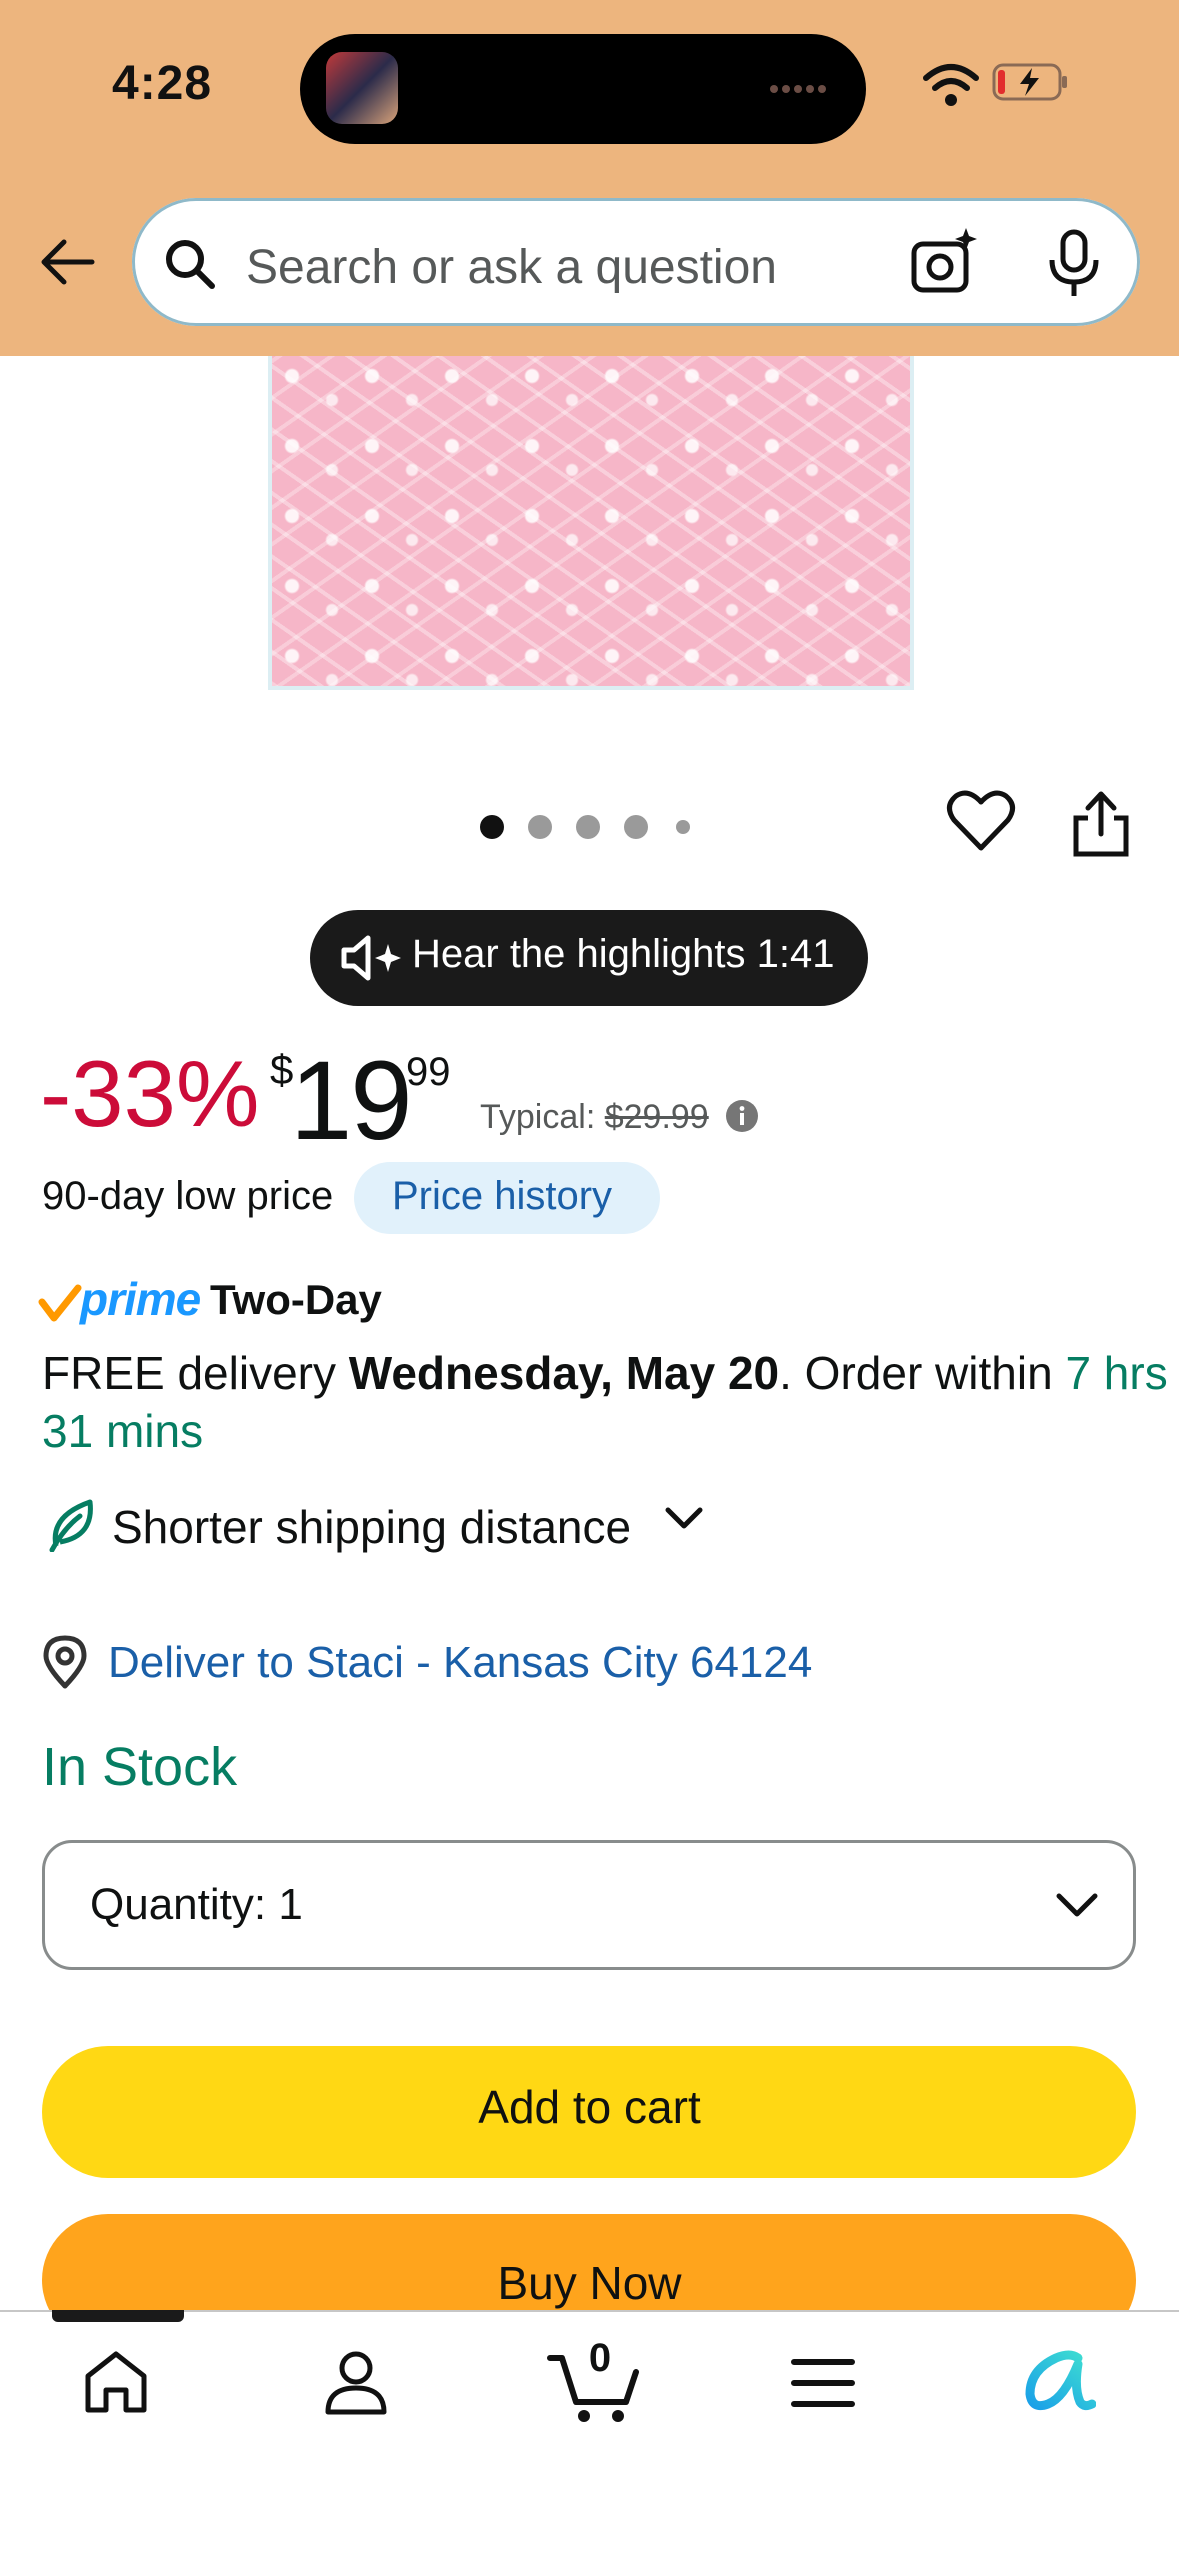 The image size is (1179, 2556). I want to click on quantity-label: Quantity:, so click(178, 1904).